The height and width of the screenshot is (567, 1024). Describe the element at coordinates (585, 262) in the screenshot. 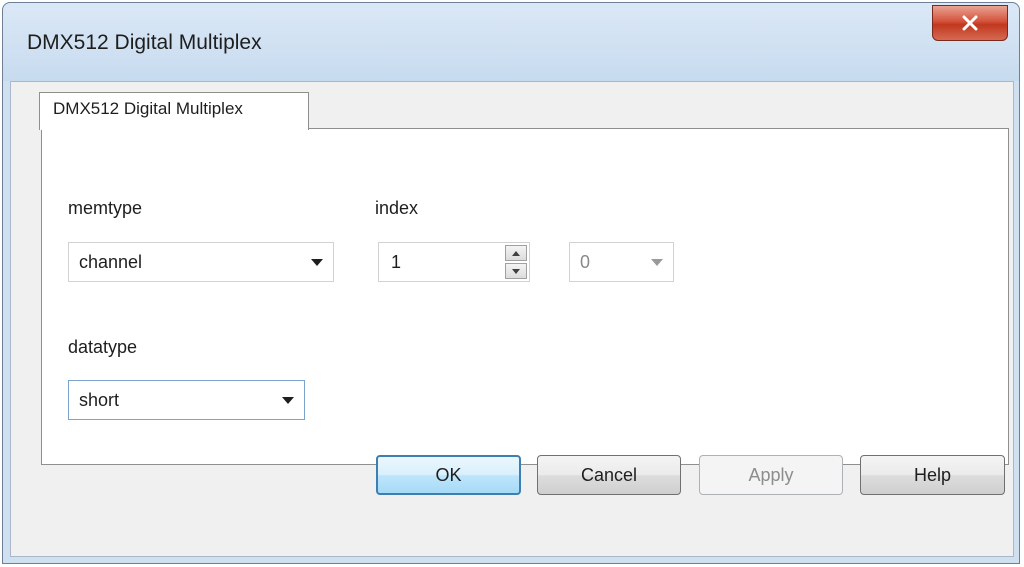

I see `subindex-value: 0` at that location.